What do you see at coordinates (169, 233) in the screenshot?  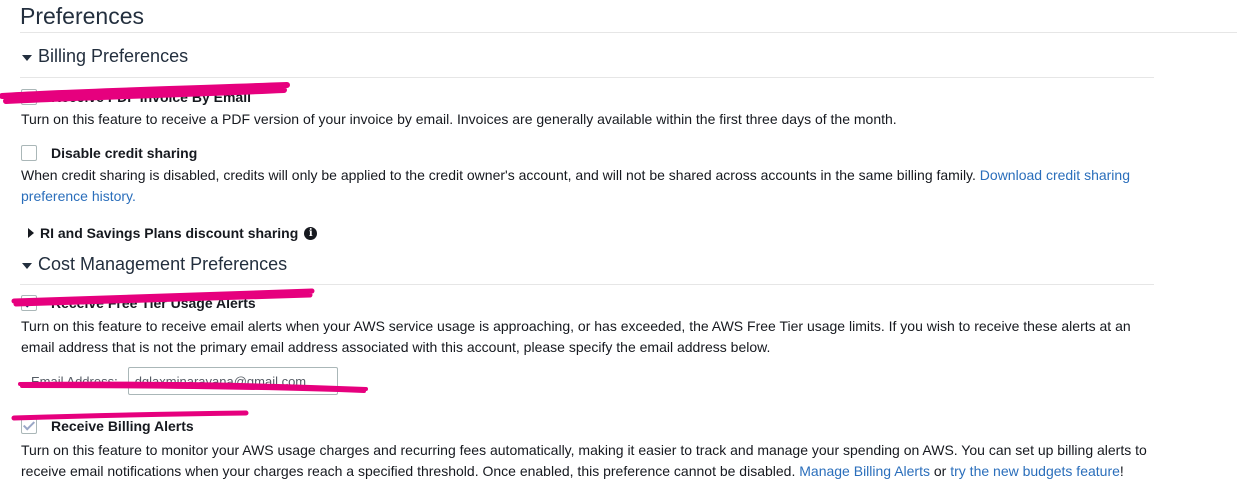 I see `ri-discount-sharing-label: RI and Savings Plans discount sharing` at bounding box center [169, 233].